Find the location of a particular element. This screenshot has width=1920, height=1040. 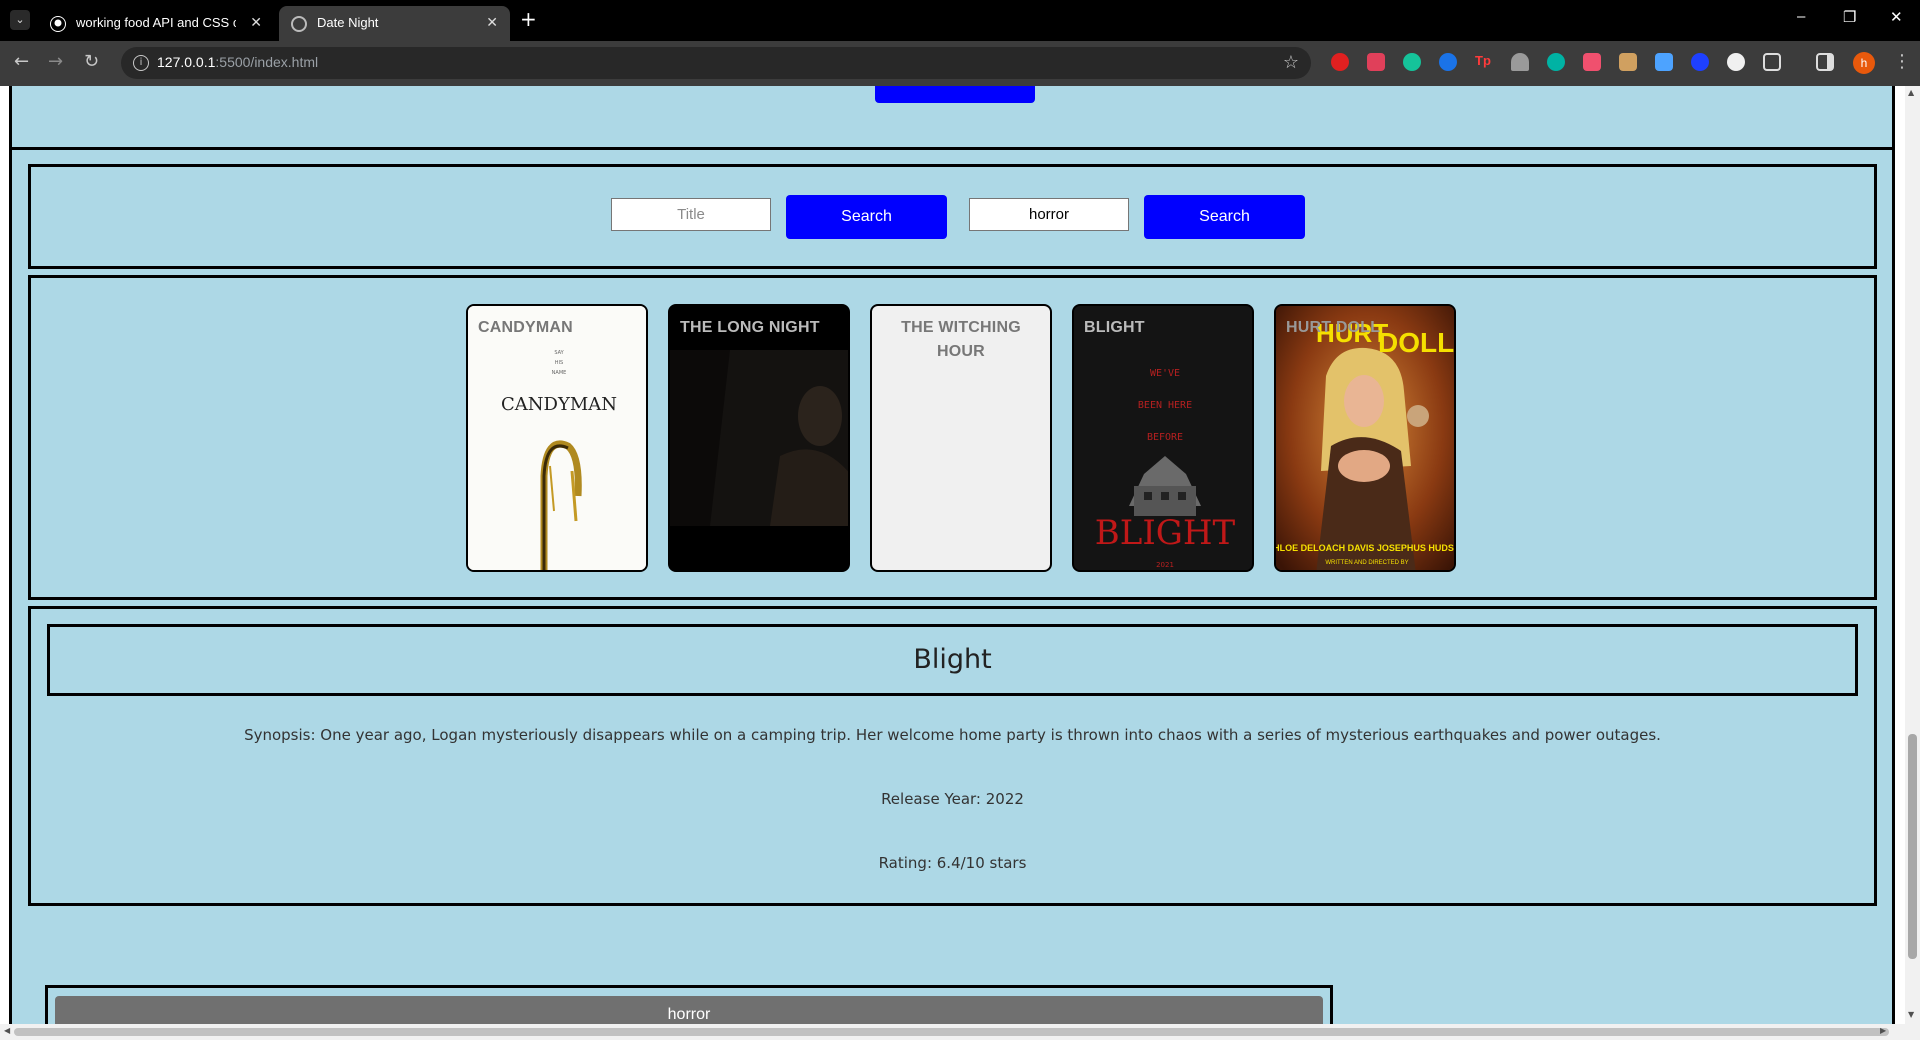

tp-icon: Tp is located at coordinates (1484, 62).